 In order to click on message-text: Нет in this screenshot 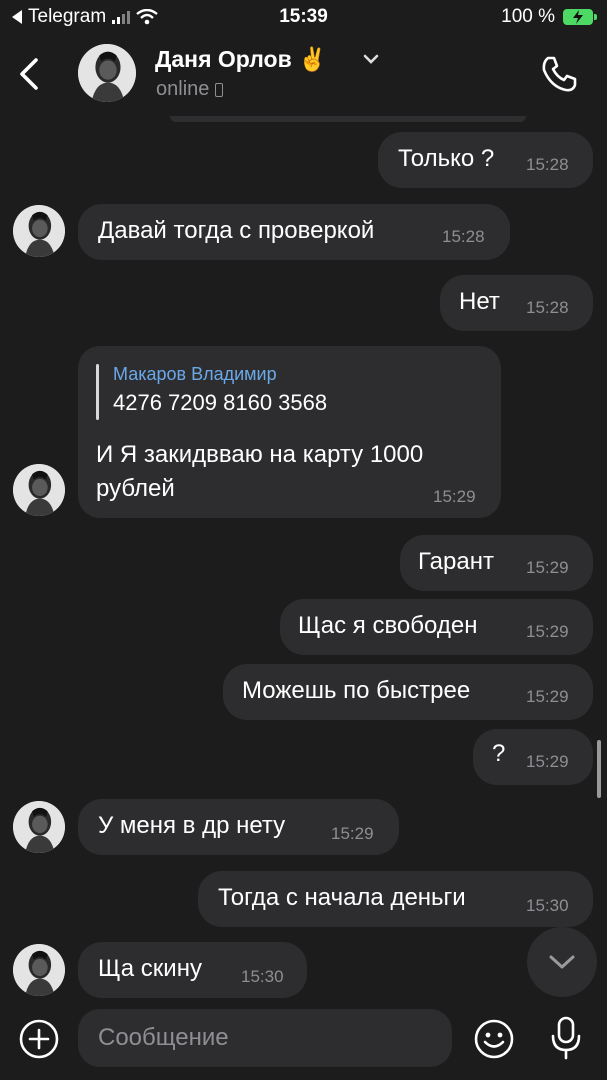, I will do `click(479, 301)`.